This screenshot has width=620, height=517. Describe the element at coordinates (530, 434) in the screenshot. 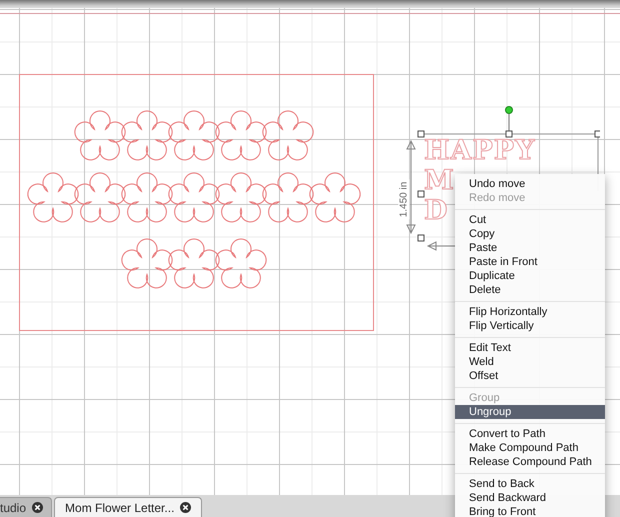

I see `menu-item: Convert to Path` at that location.